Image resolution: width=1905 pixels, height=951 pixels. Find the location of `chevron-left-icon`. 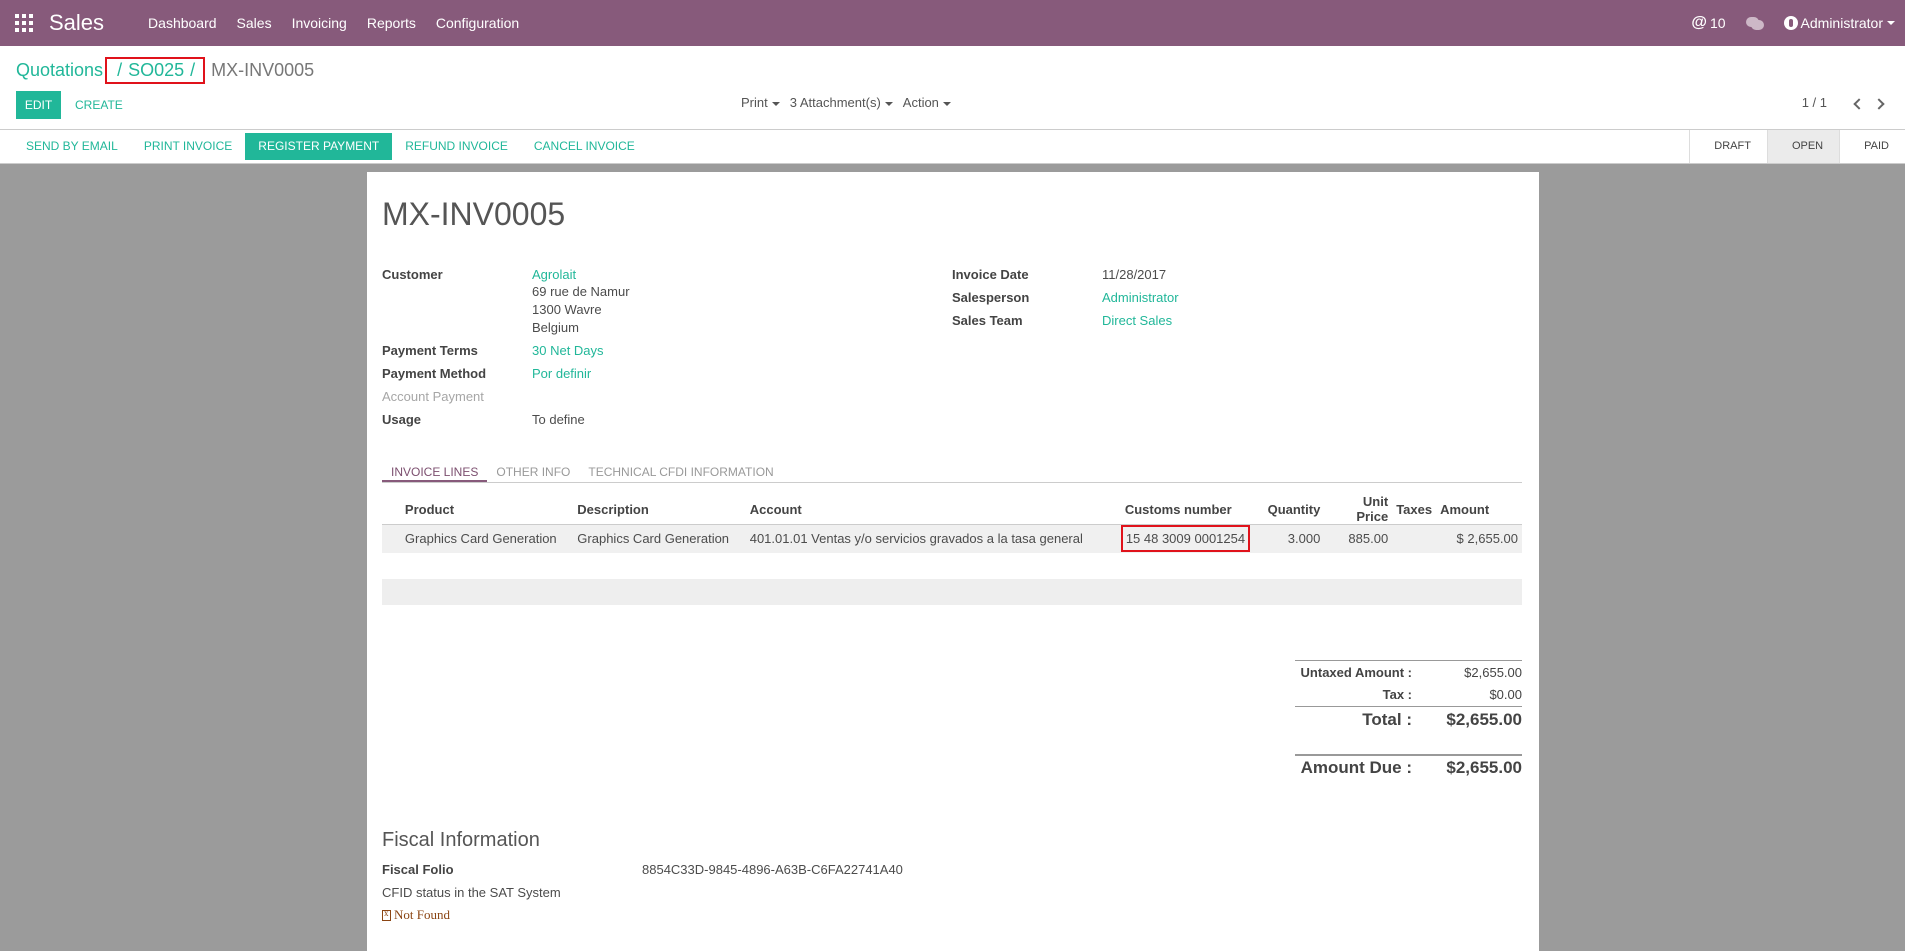

chevron-left-icon is located at coordinates (1858, 103).